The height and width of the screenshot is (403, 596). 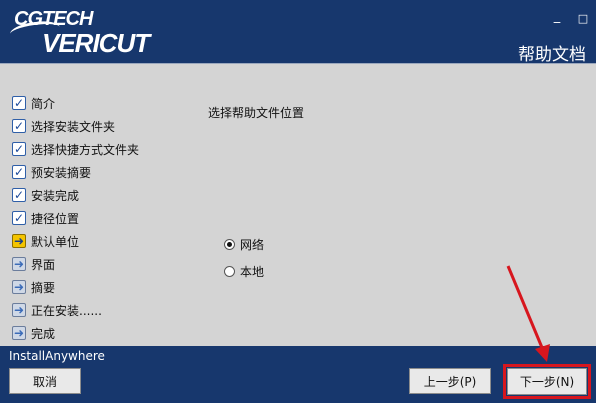 I want to click on annotation-arrow-icon, so click(x=528, y=313).